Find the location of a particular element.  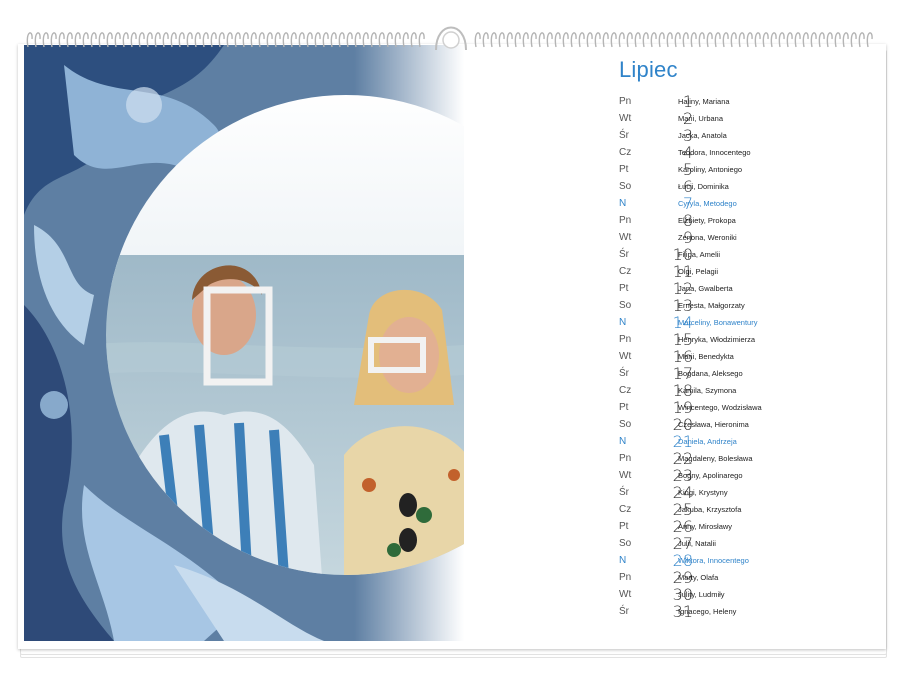

day-row: Cz 18 Kamila, Szymona is located at coordinates (749, 390).